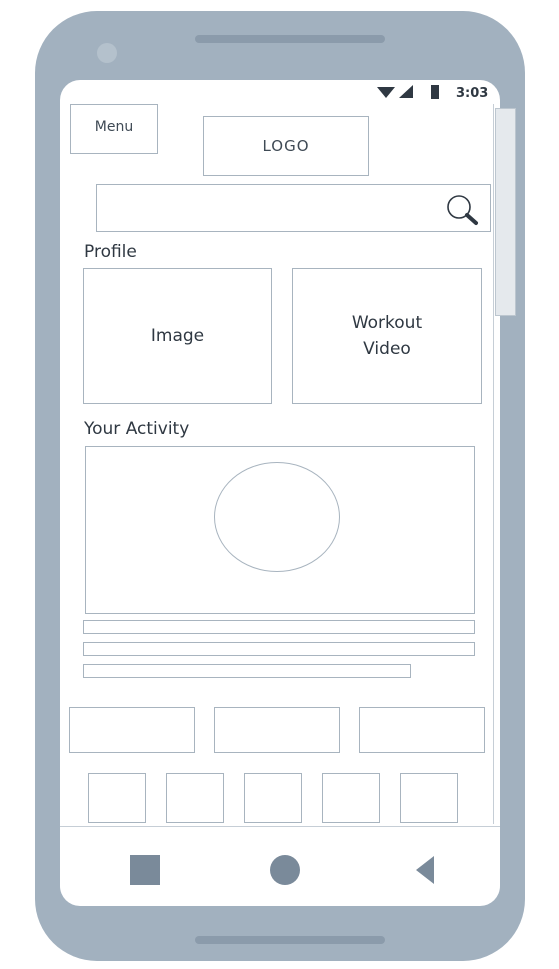 This screenshot has height=969, width=559. I want to click on status-time: 3:03, so click(472, 93).